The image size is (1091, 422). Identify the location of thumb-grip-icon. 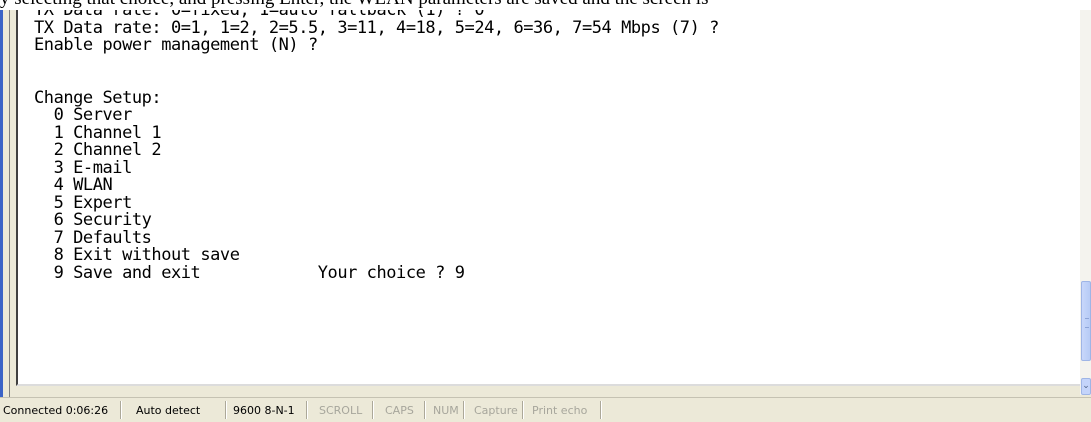
(1087, 323).